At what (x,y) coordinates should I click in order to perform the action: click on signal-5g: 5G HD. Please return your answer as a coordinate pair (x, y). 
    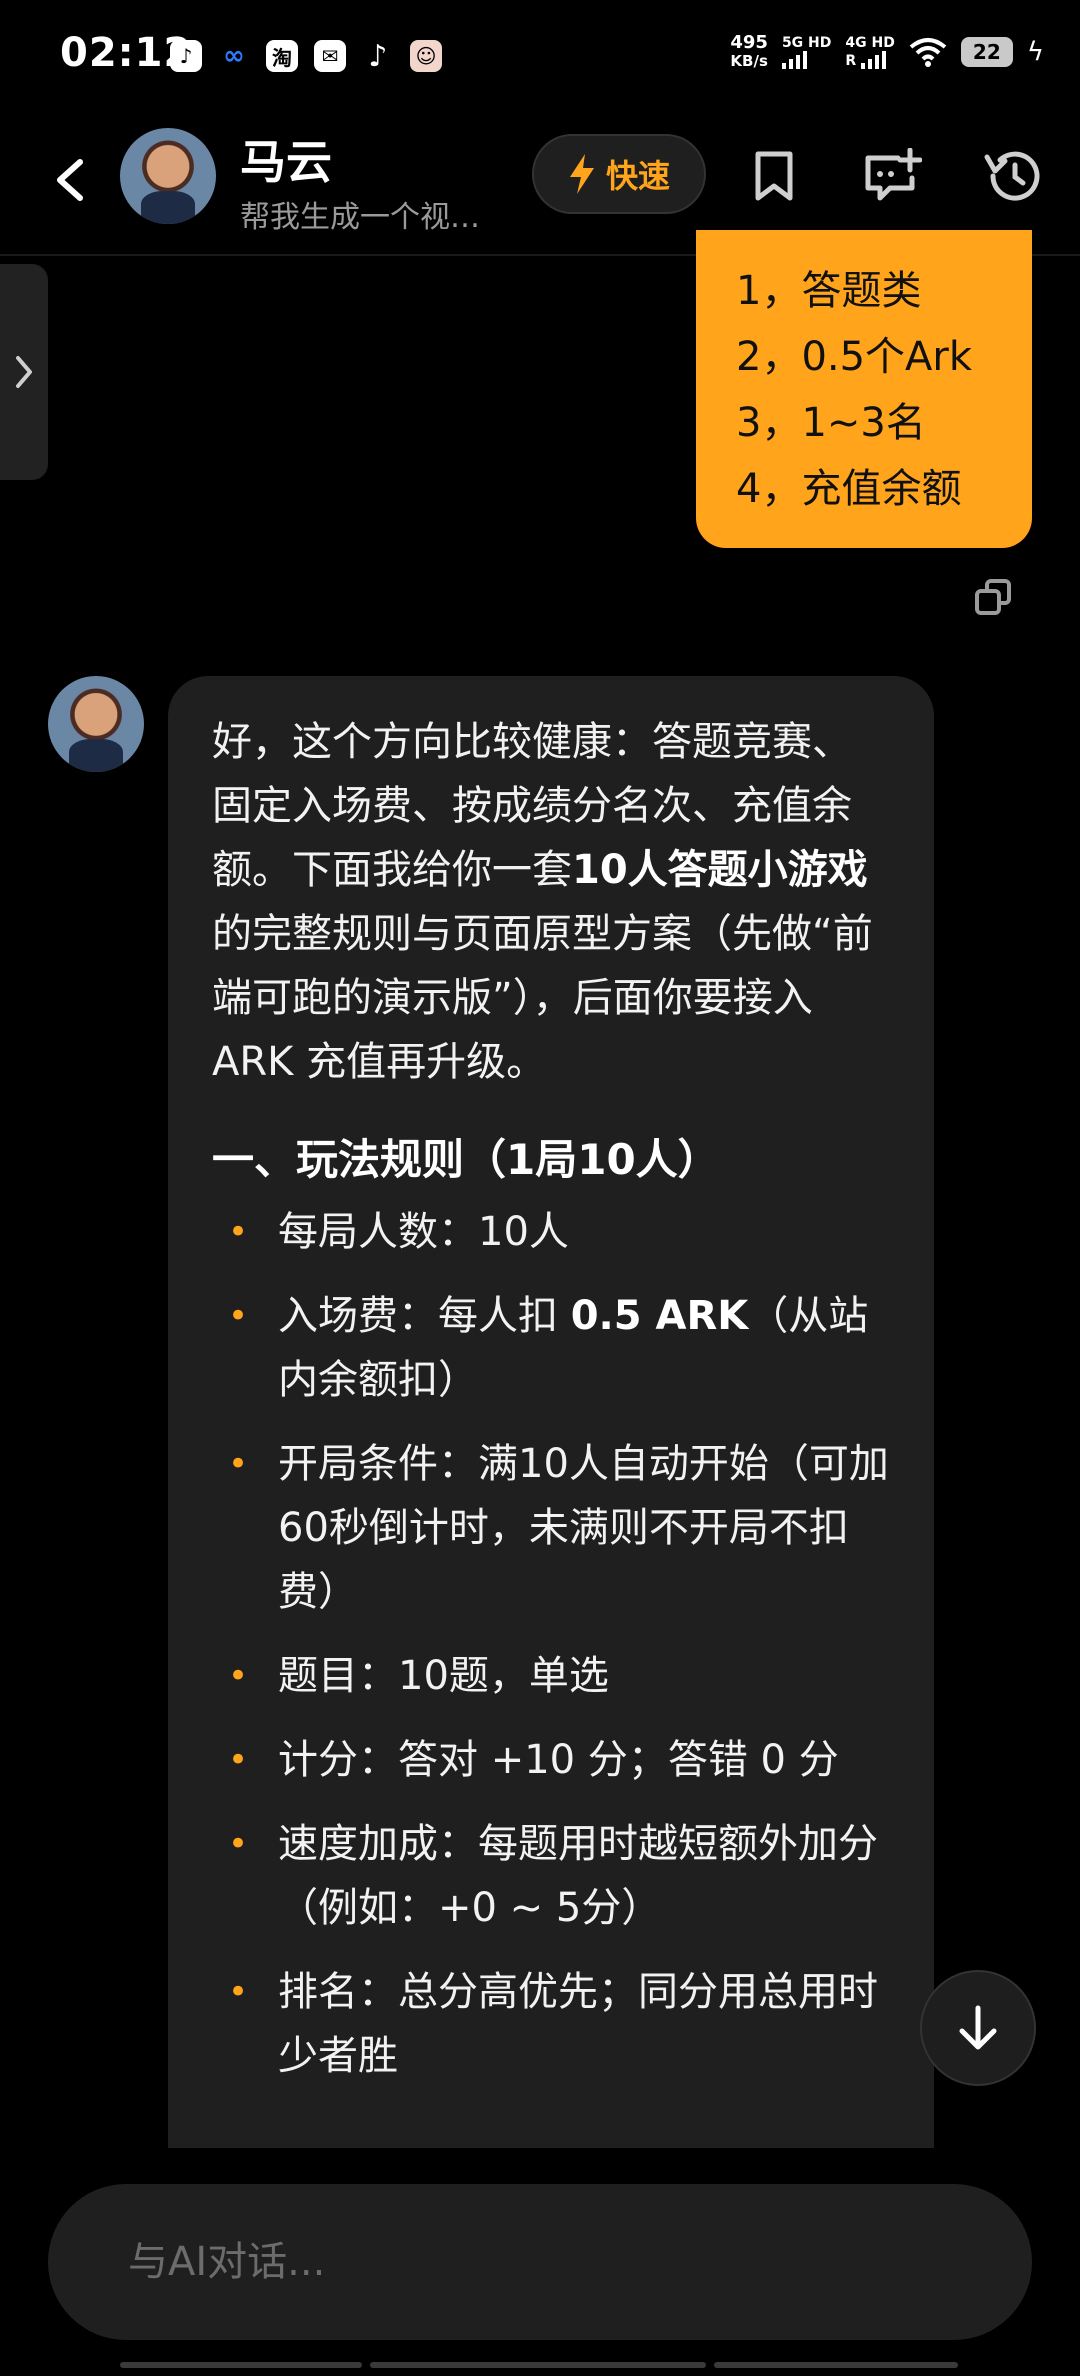
    Looking at the image, I should click on (806, 52).